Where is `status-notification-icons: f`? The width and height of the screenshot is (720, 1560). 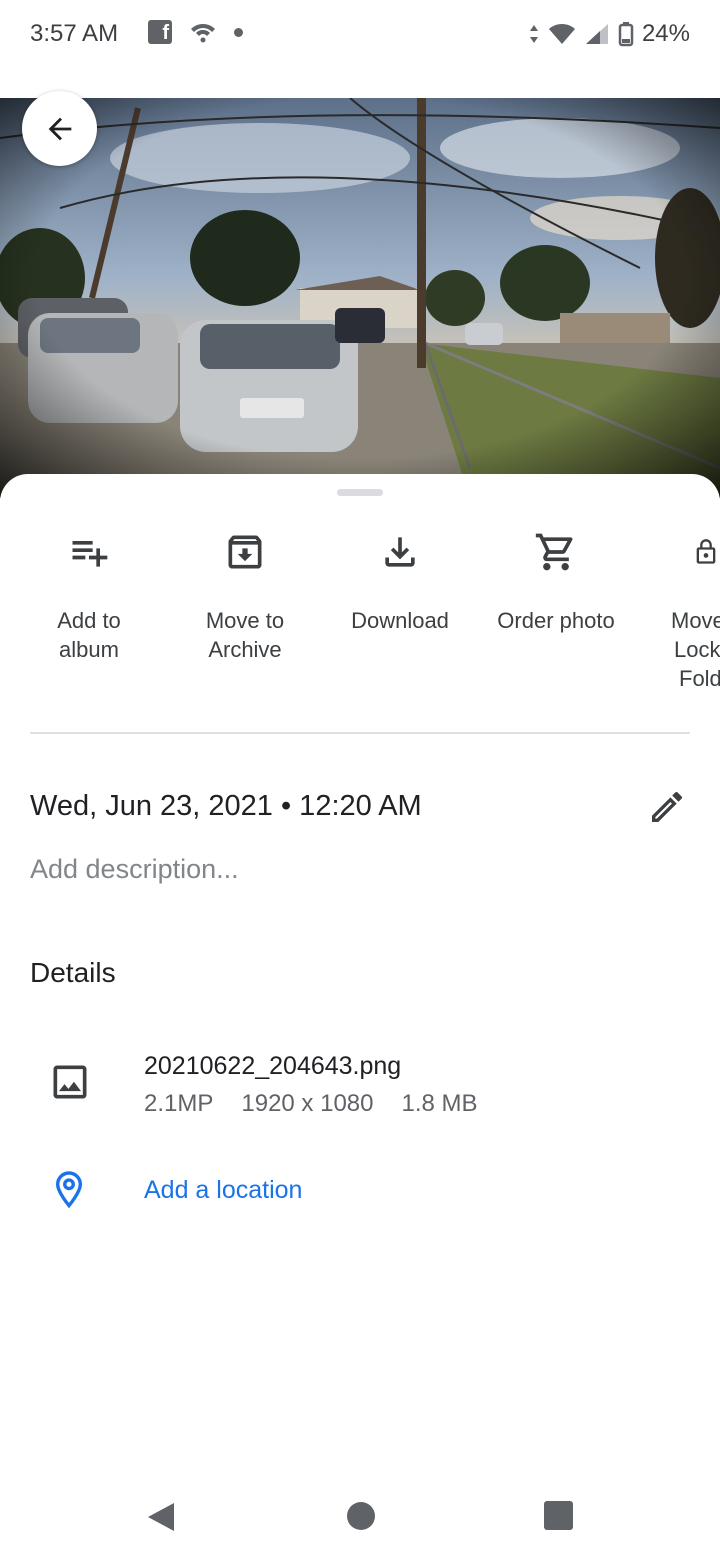
status-notification-icons: f is located at coordinates (195, 32).